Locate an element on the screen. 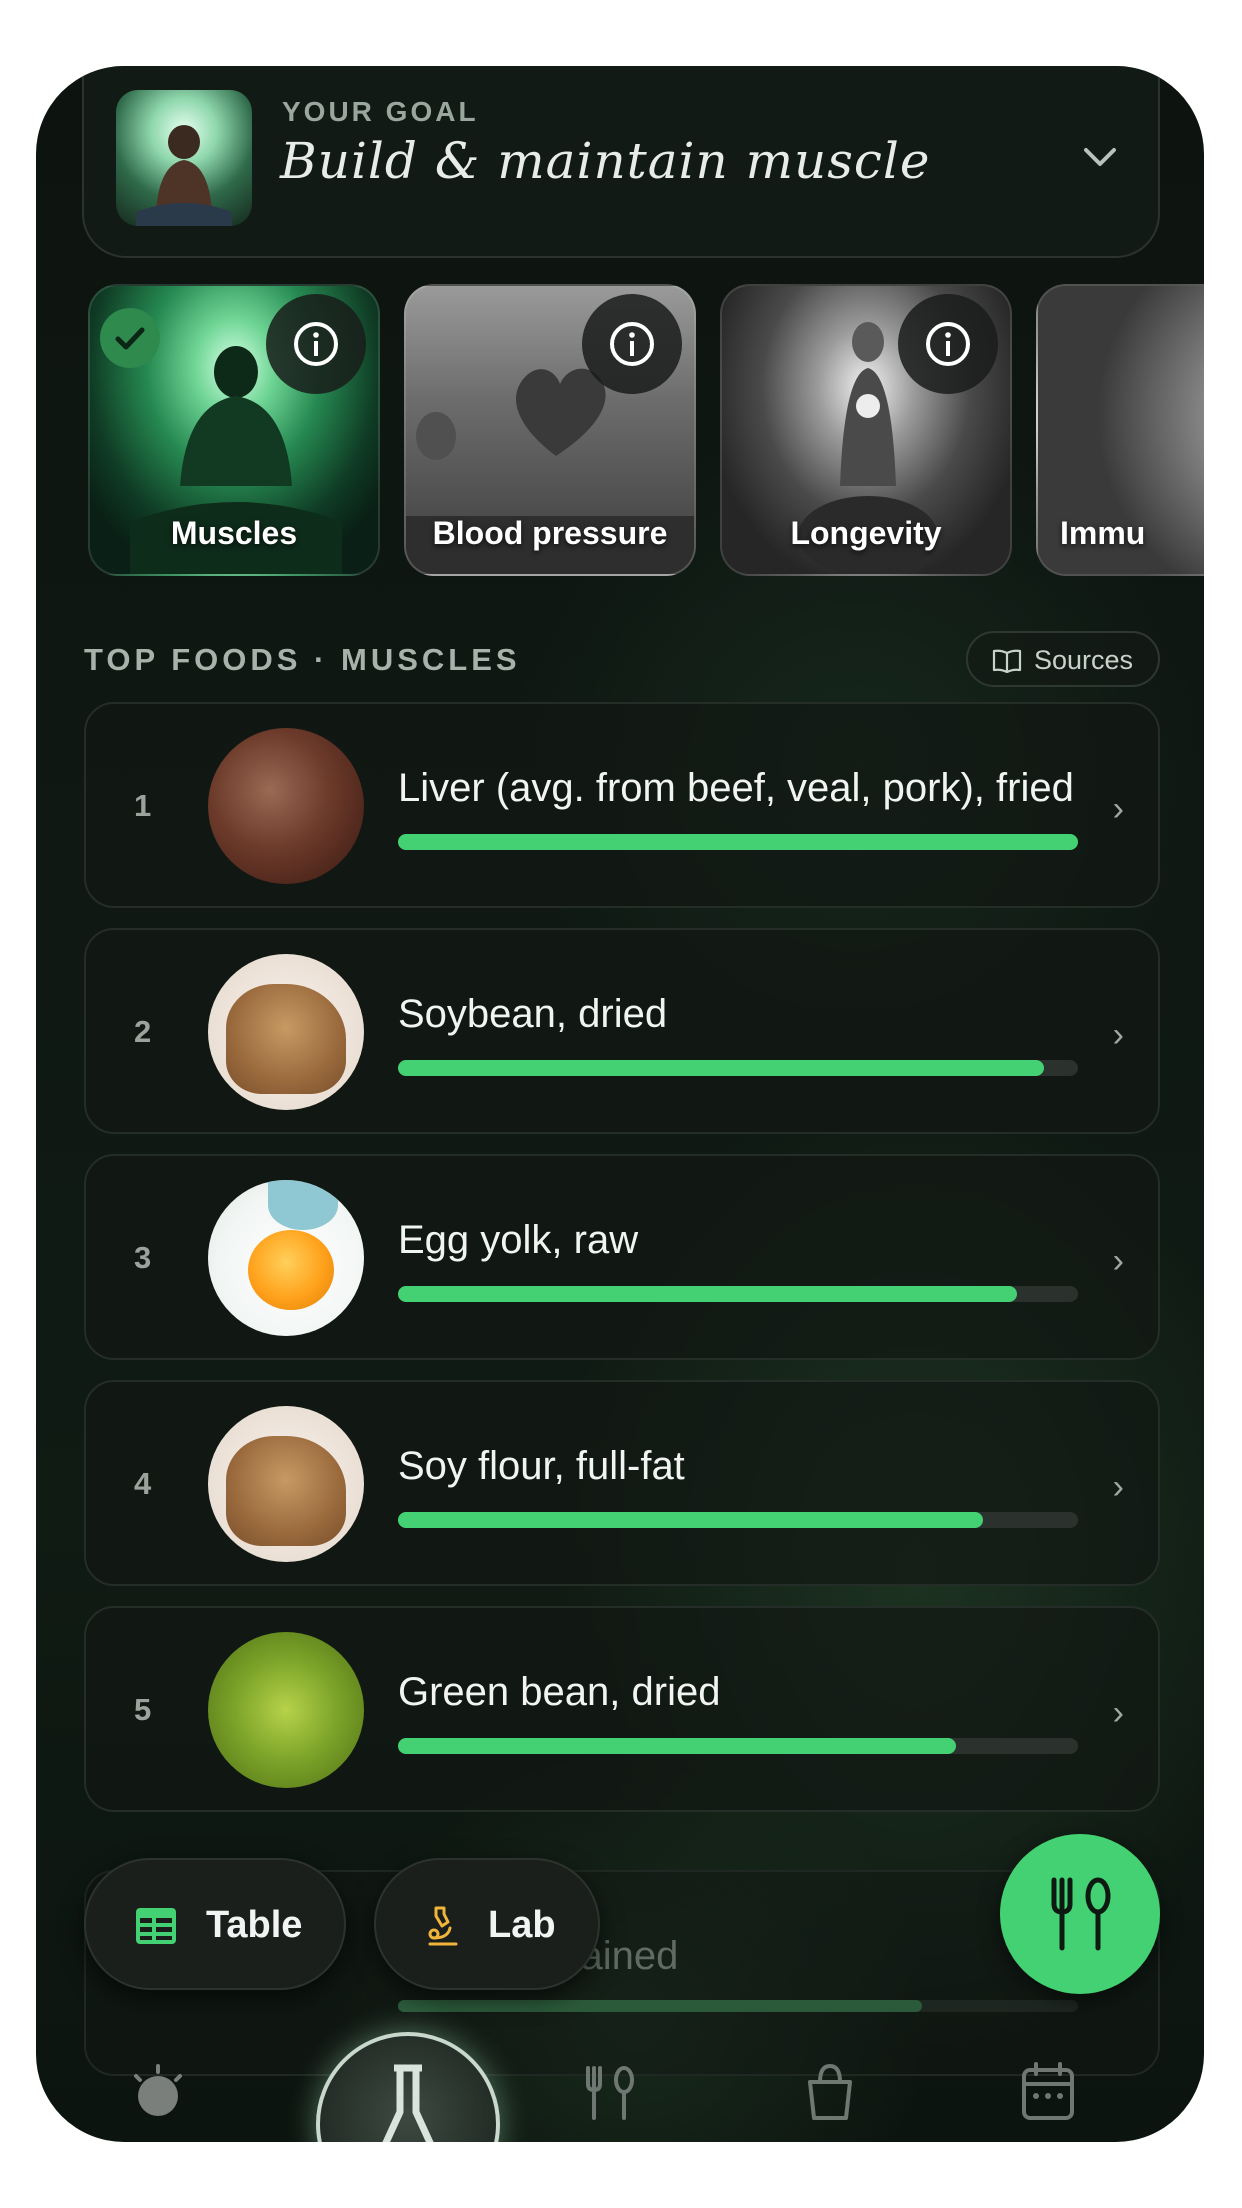 Image resolution: width=1242 pixels, height=2208 pixels. food-rank: 1 is located at coordinates (143, 805).